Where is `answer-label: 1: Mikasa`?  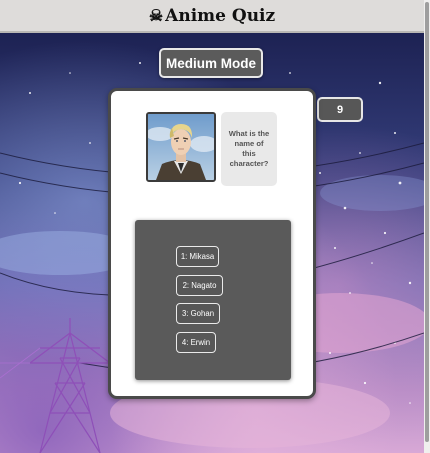
answer-label: 1: Mikasa is located at coordinates (197, 256).